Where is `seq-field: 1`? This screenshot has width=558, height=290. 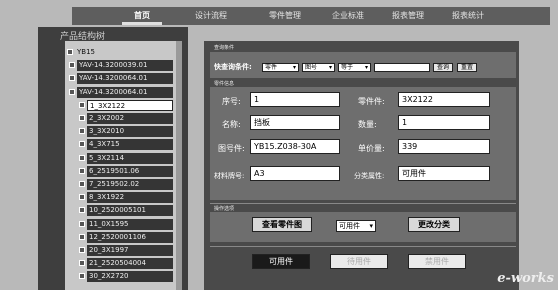 seq-field: 1 is located at coordinates (295, 99).